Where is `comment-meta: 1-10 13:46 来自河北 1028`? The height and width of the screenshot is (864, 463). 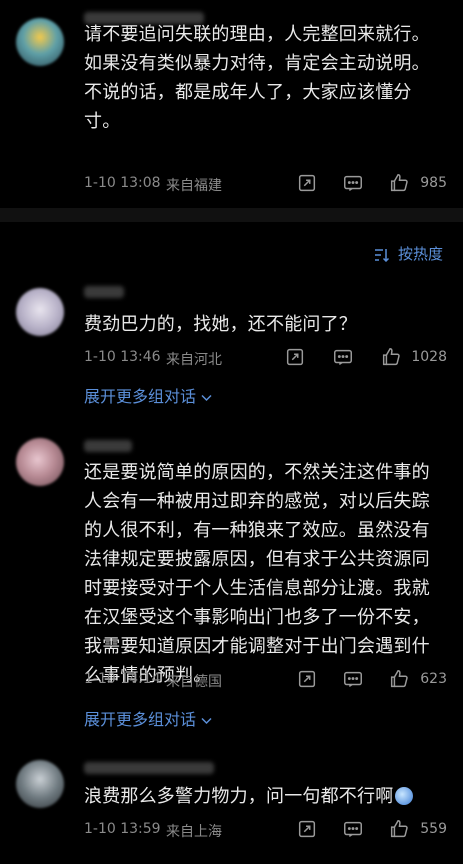
comment-meta: 1-10 13:46 来自河北 1028 is located at coordinates (265, 358).